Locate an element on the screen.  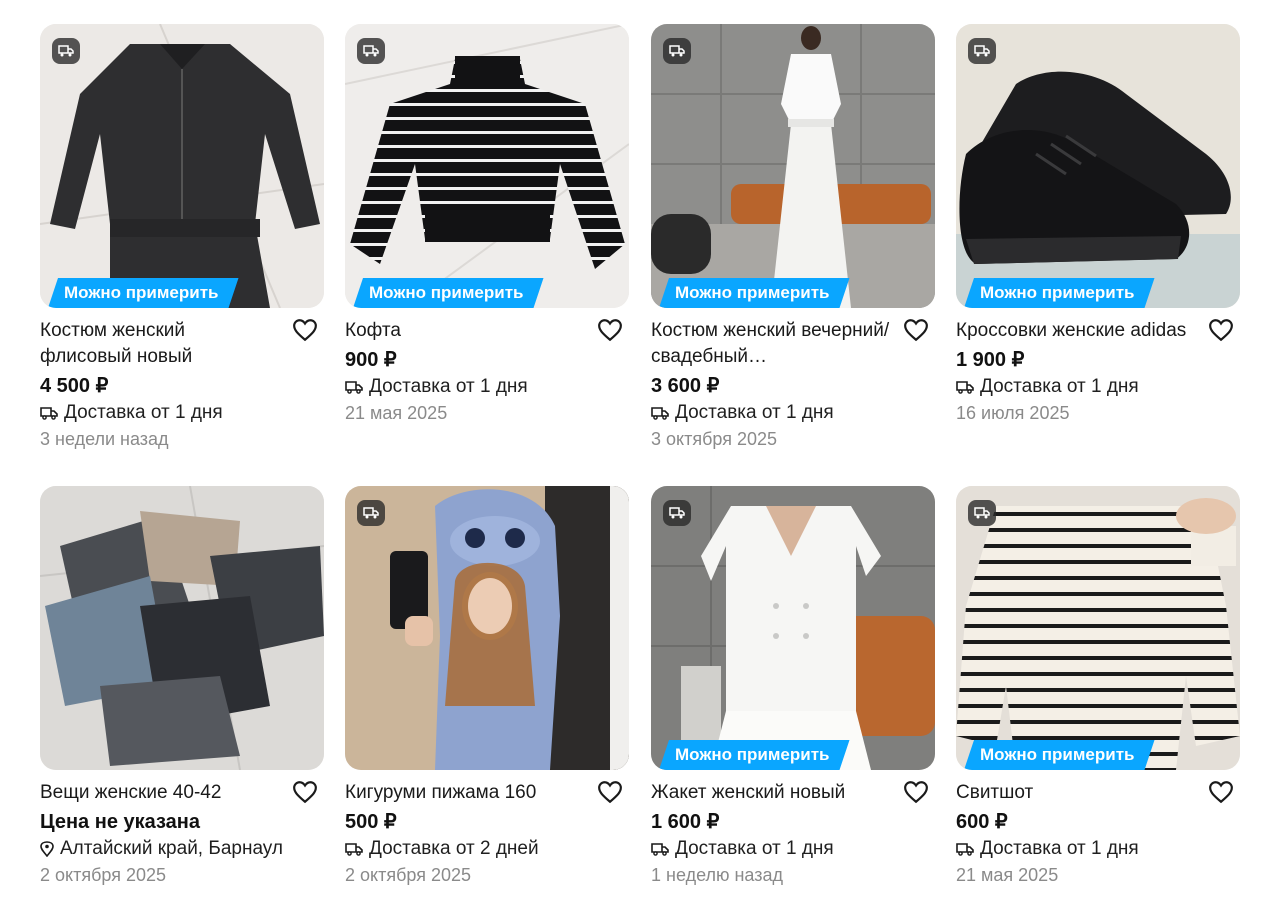
listing-price: 4 500 ₽ is located at coordinates (74, 386).